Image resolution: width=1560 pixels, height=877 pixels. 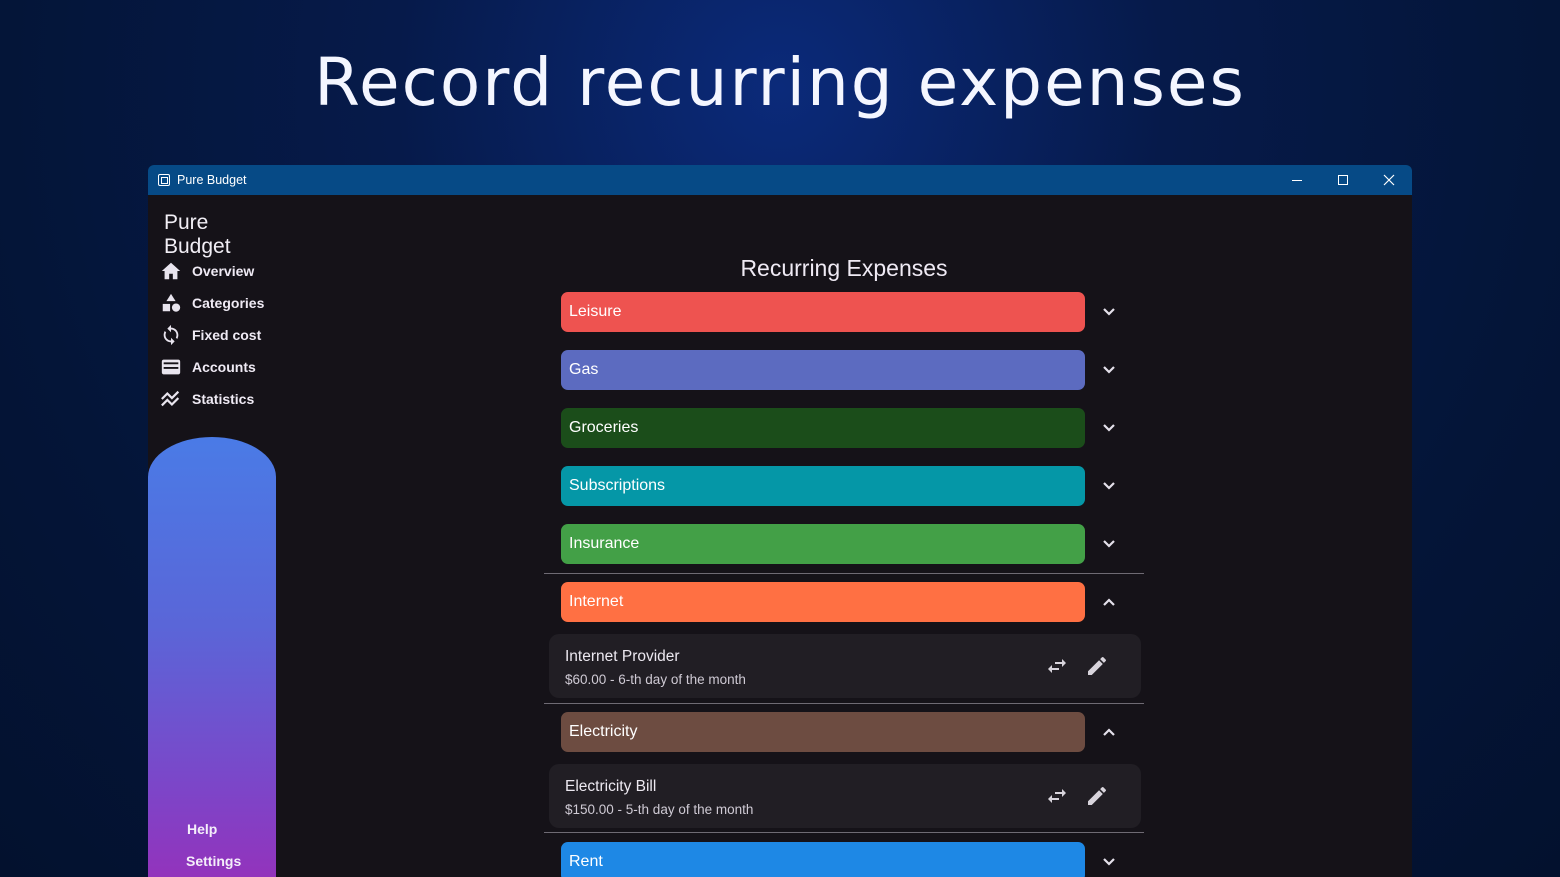 I want to click on category-header: Groceries, so click(x=823, y=428).